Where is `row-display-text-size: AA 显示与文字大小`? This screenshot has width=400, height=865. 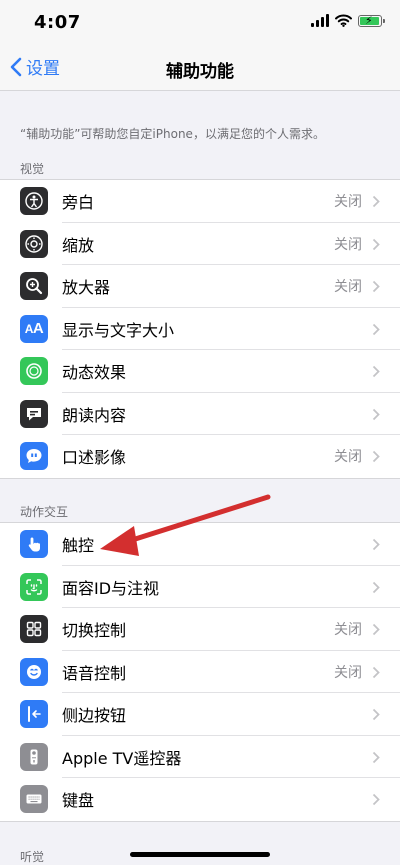
row-display-text-size: AA 显示与文字大小 is located at coordinates (200, 329).